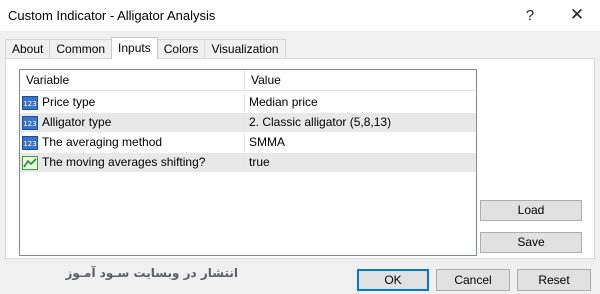 The height and width of the screenshot is (294, 600). I want to click on variable-label: The averaging method, so click(102, 142).